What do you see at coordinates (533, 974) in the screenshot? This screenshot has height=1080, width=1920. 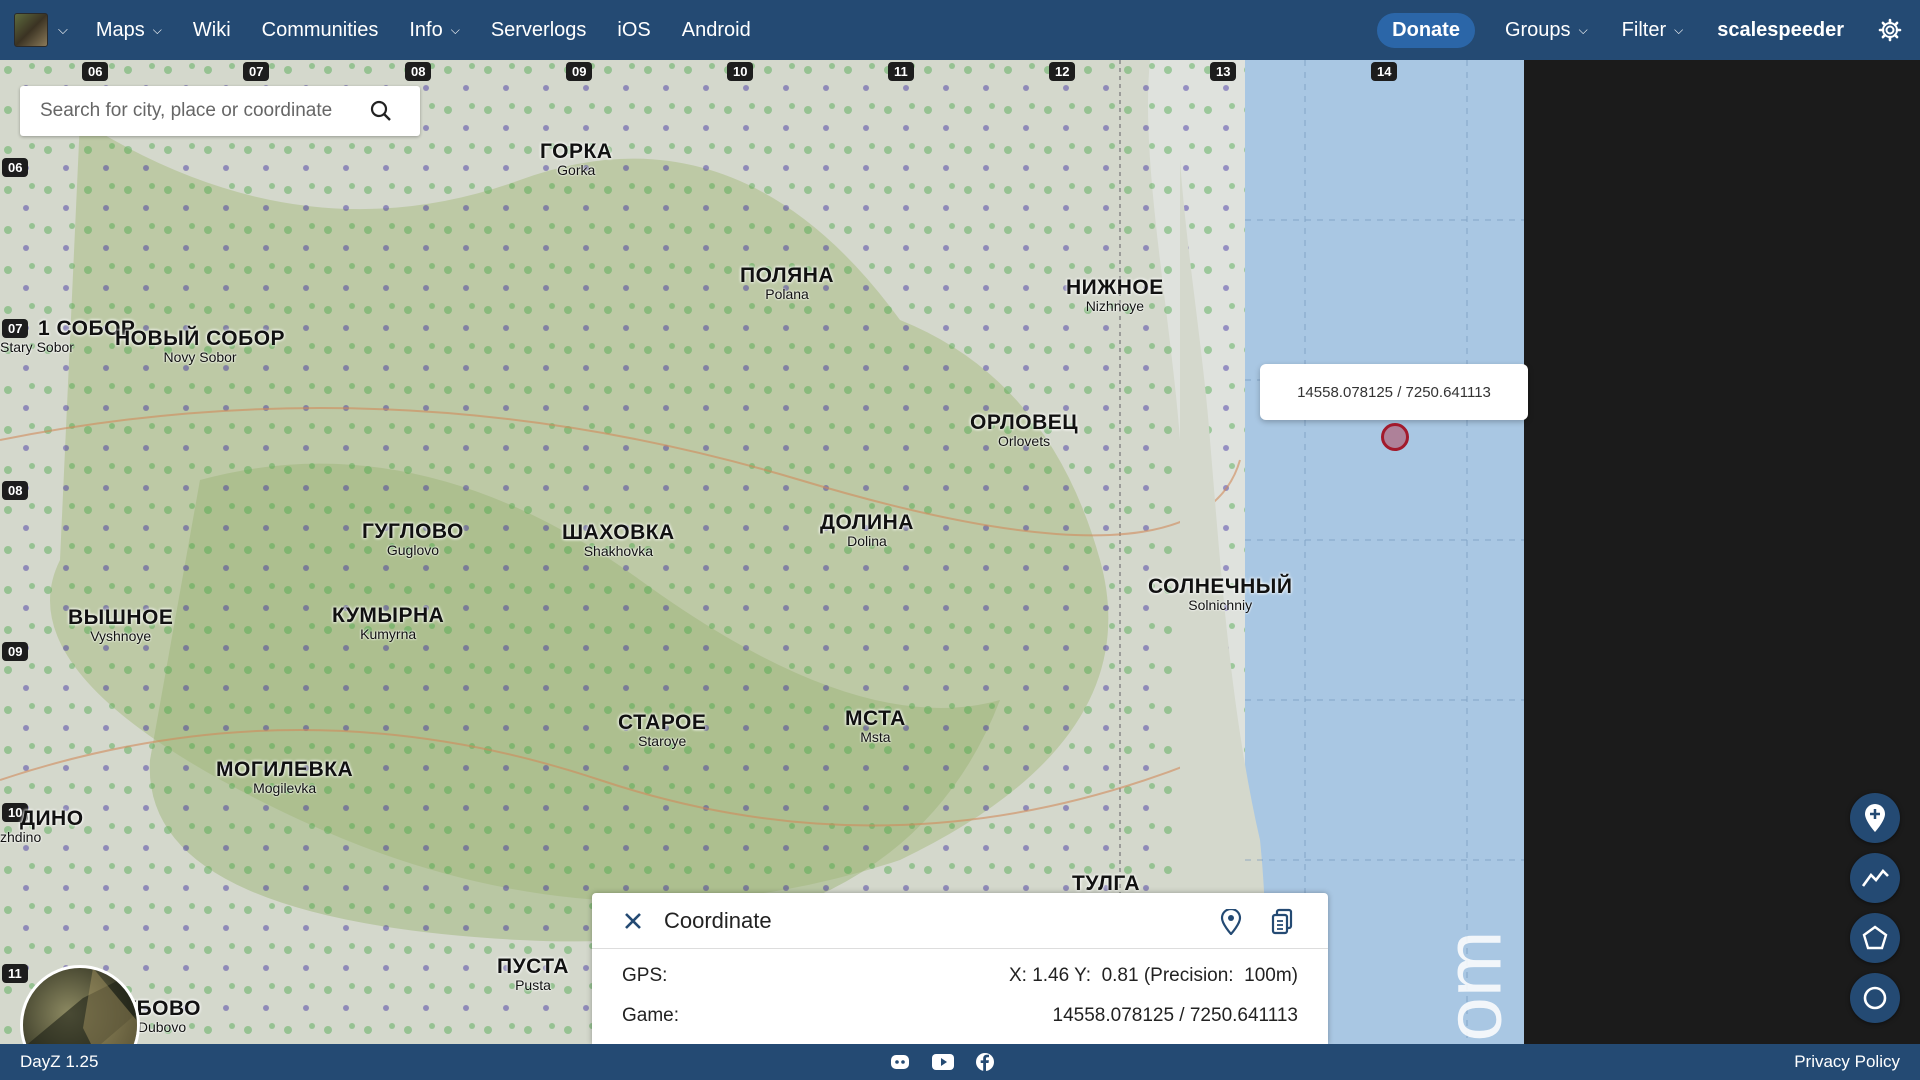 I see `town-label: ПУСТА Pusta` at bounding box center [533, 974].